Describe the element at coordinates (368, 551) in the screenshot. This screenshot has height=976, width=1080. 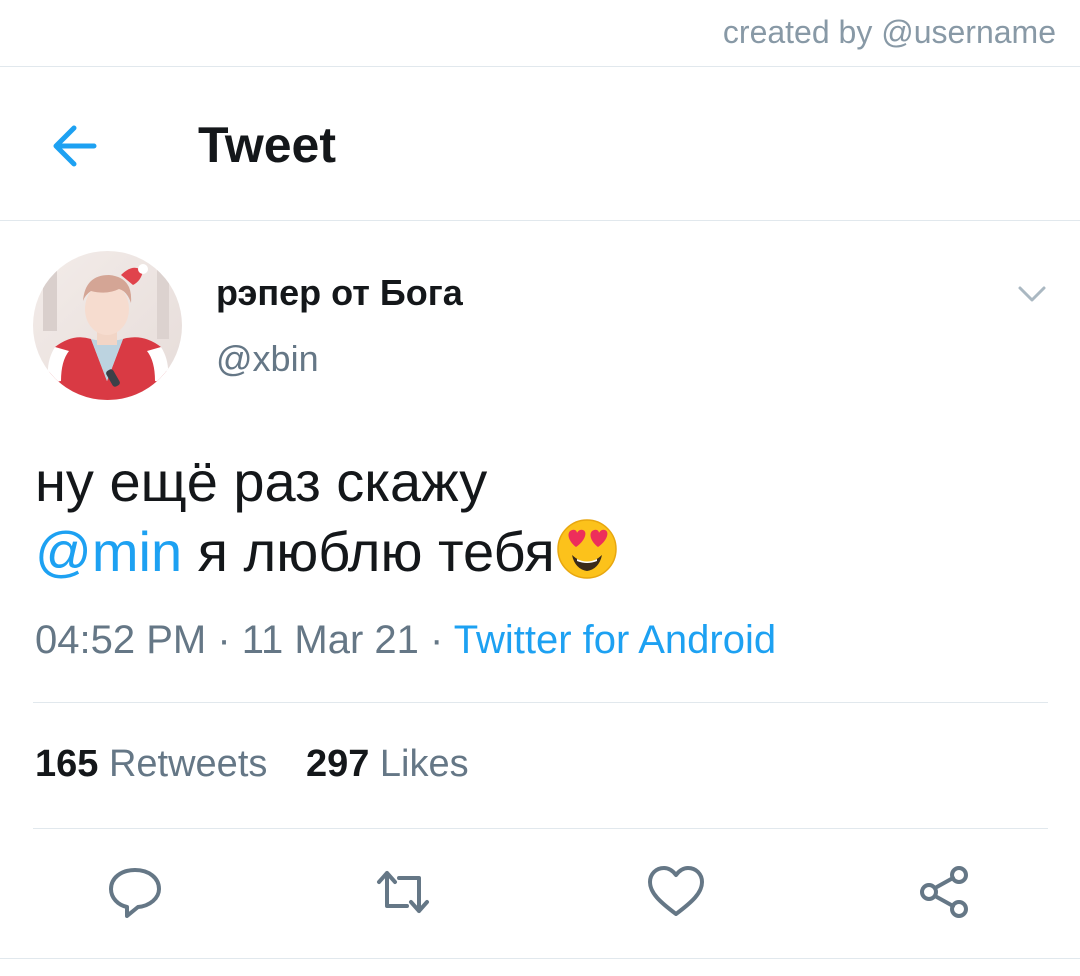
I see `tweet-text-line-2-rest: я люблю тебя` at that location.